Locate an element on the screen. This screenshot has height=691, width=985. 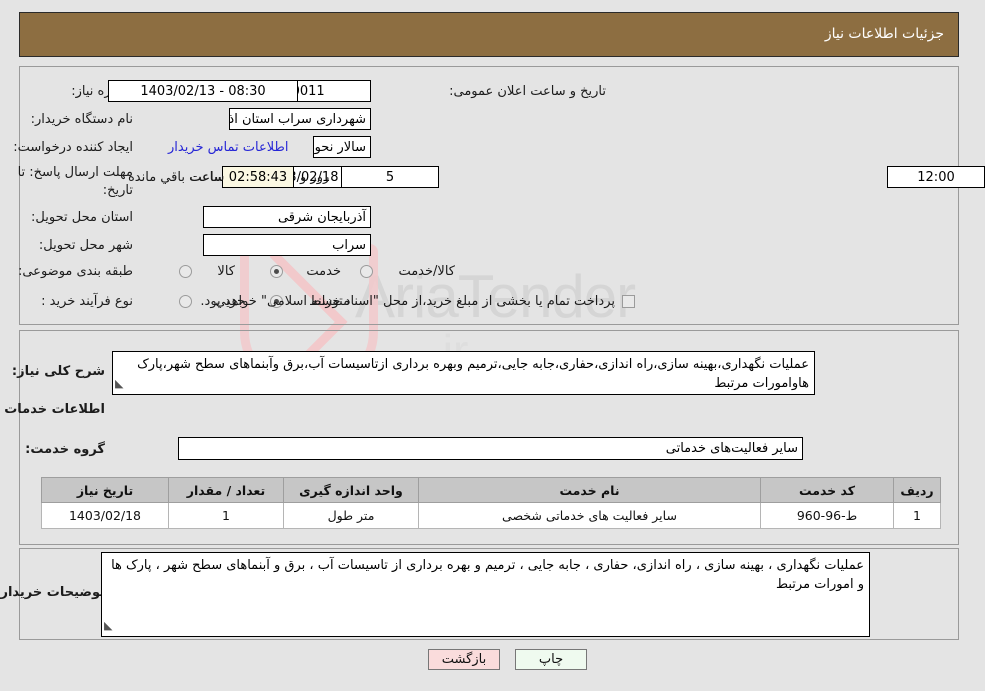
resize-grip-icon: ◢ is located at coordinates (119, 383).